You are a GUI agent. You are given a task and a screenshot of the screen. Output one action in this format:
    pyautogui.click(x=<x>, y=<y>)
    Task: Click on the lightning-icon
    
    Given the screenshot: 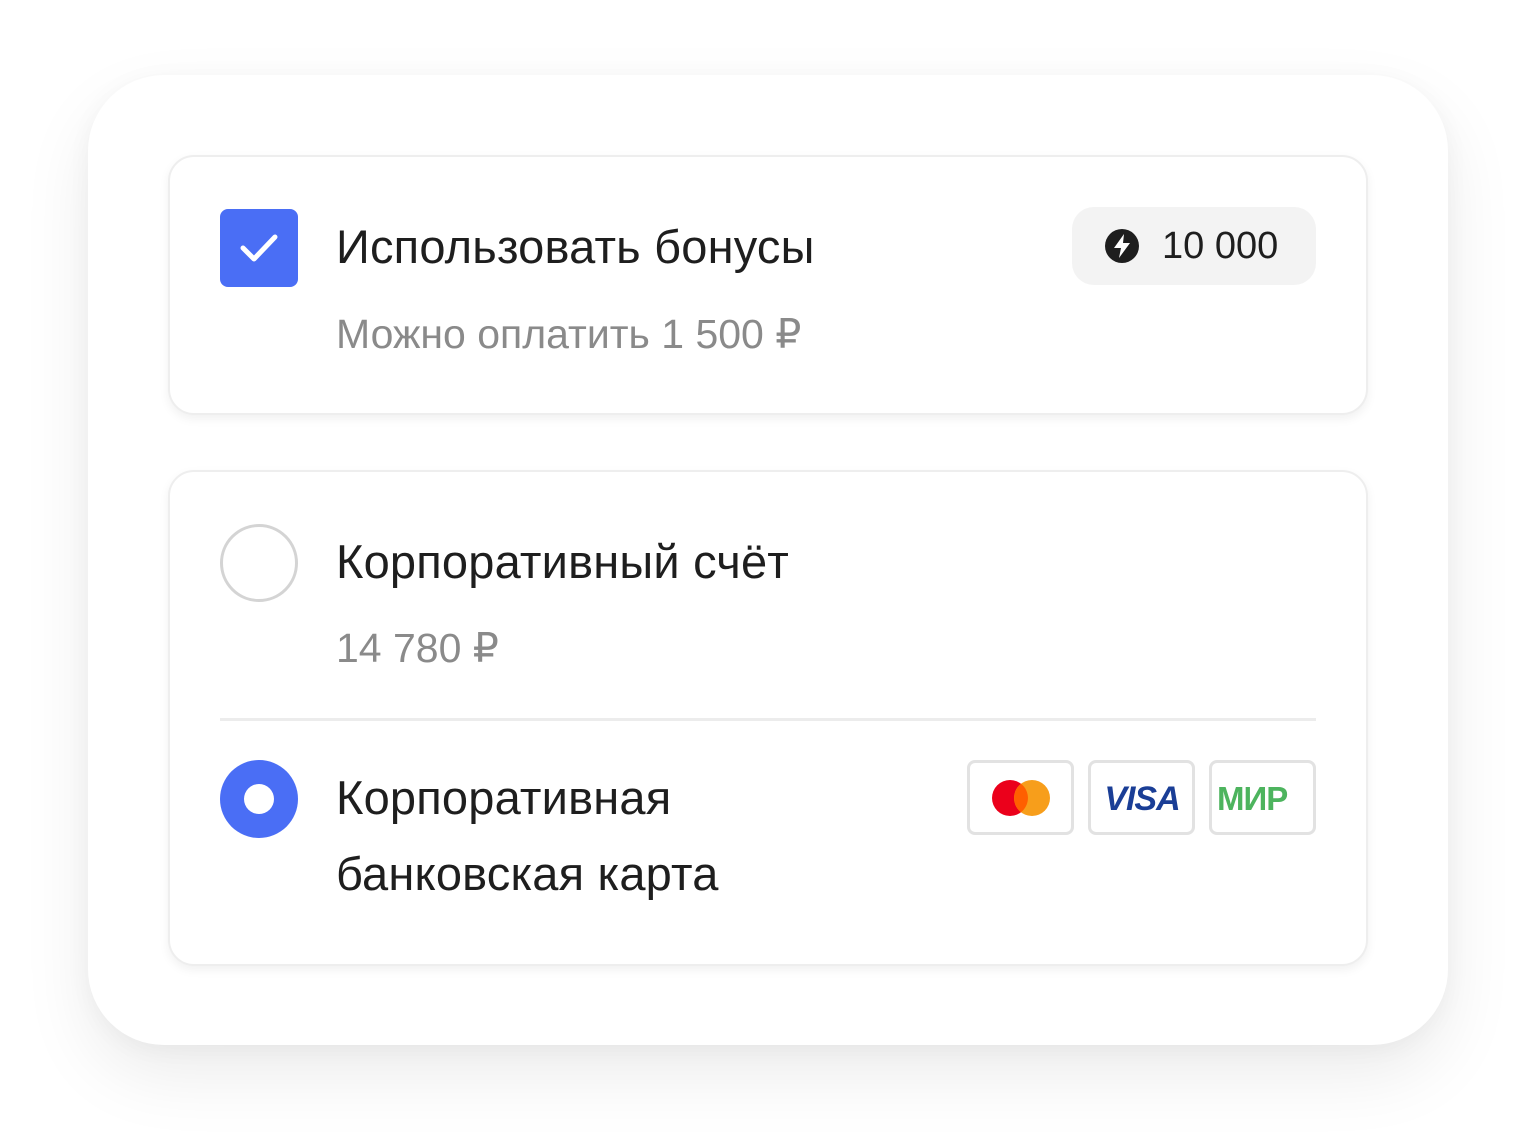 What is the action you would take?
    pyautogui.click(x=1122, y=246)
    